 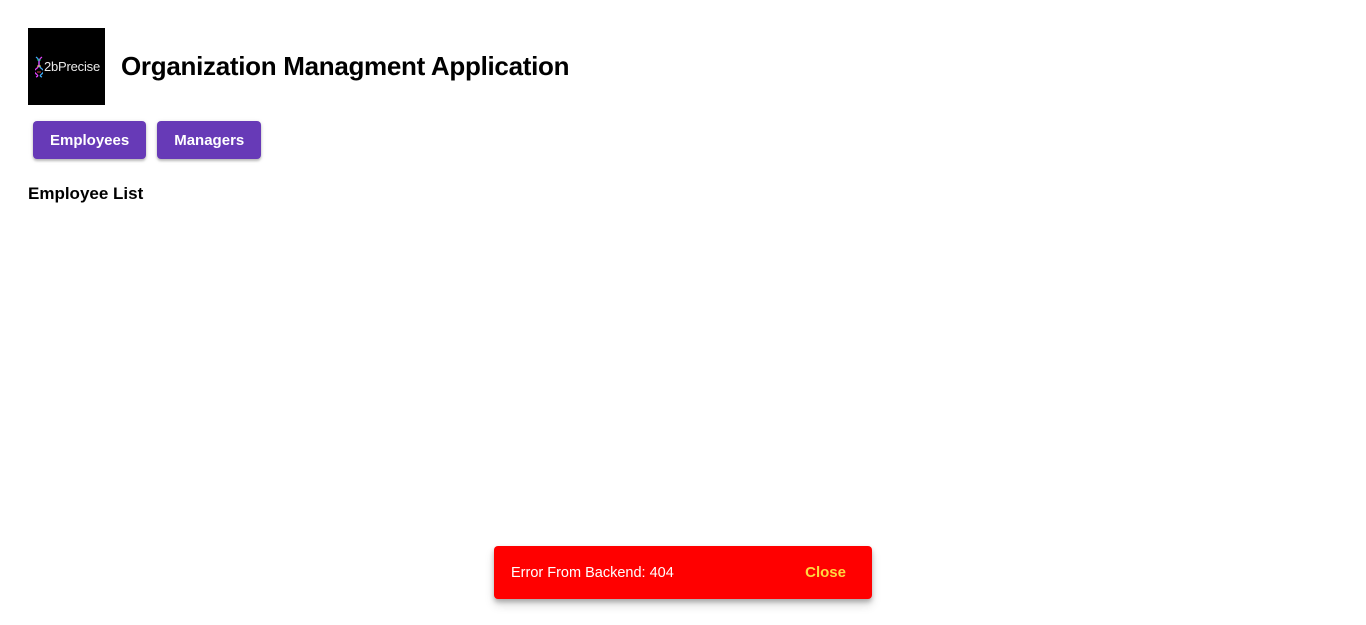 I want to click on managers-button: Managers, so click(x=209, y=140).